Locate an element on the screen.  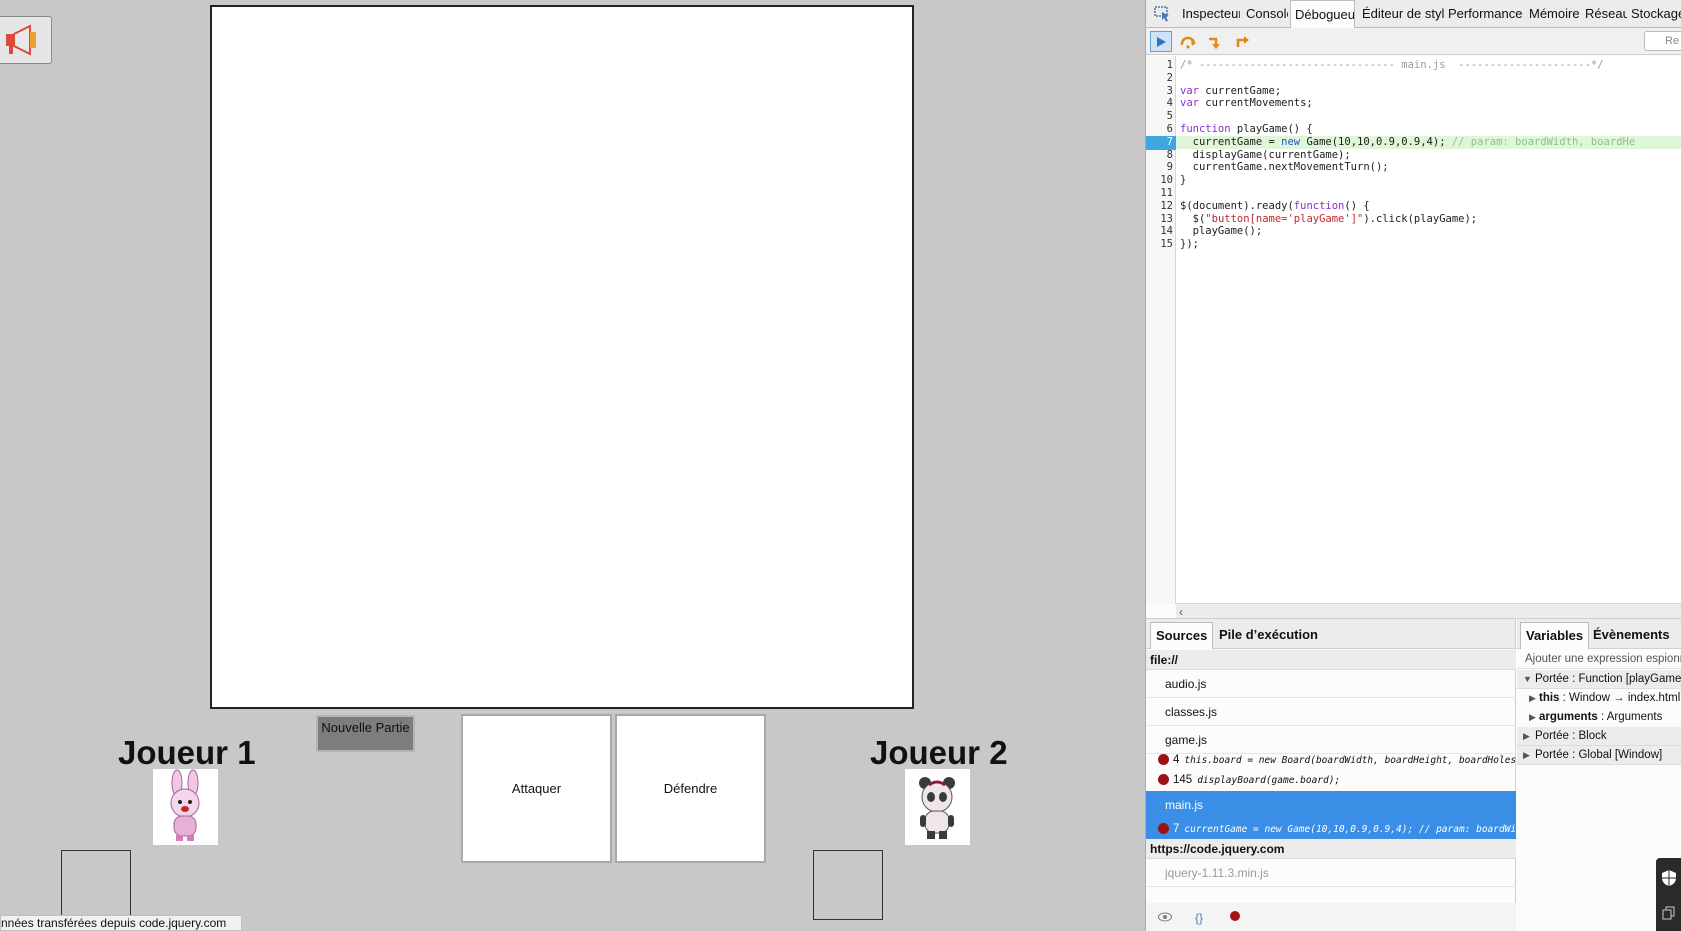
breakpoint-line: 145 is located at coordinates (1183, 780).